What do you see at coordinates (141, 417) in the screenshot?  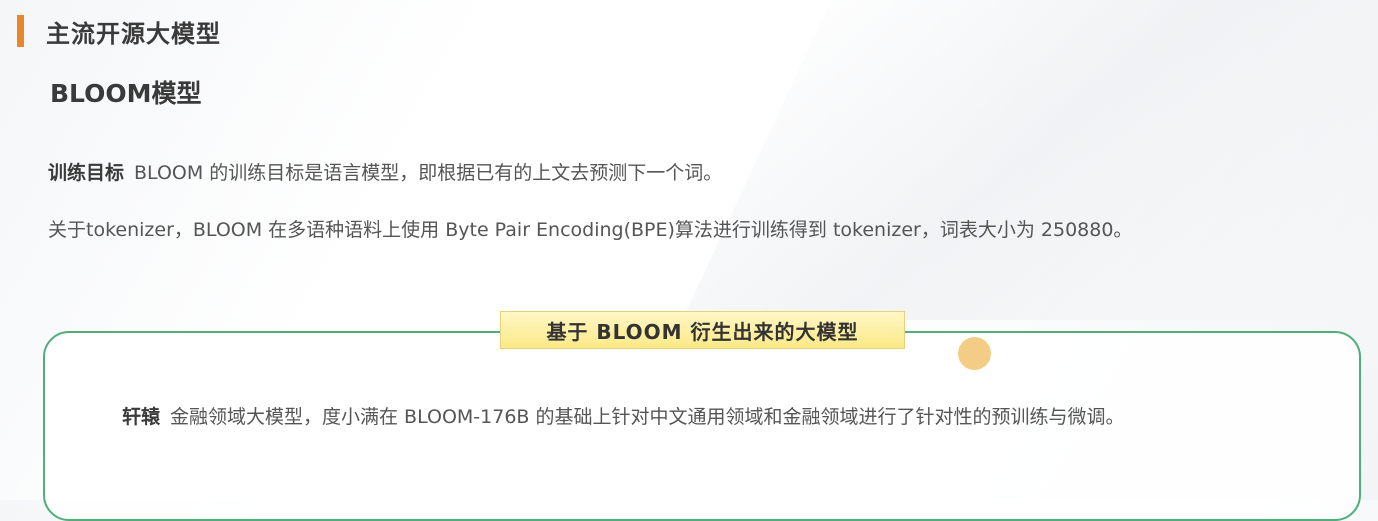 I see `derived-model-name: 轩辕` at bounding box center [141, 417].